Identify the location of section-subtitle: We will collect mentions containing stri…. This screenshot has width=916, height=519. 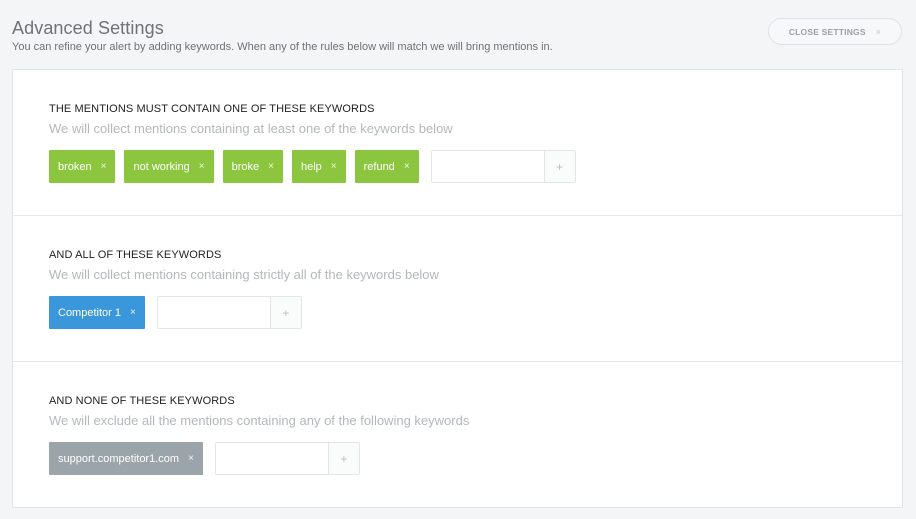
(244, 274).